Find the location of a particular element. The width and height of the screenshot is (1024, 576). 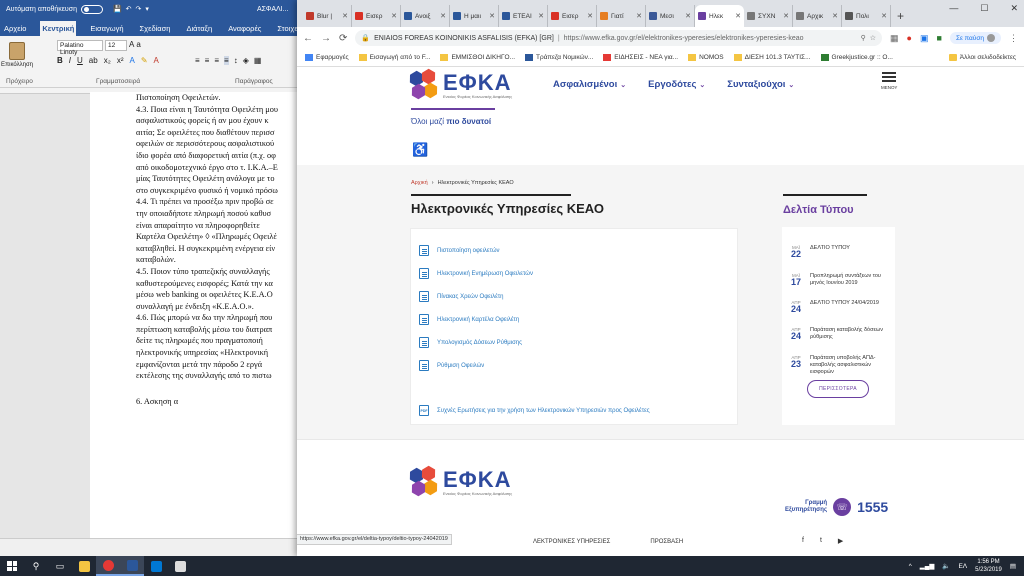

nav-employers: Εργοδότες ⌄ is located at coordinates (676, 84).